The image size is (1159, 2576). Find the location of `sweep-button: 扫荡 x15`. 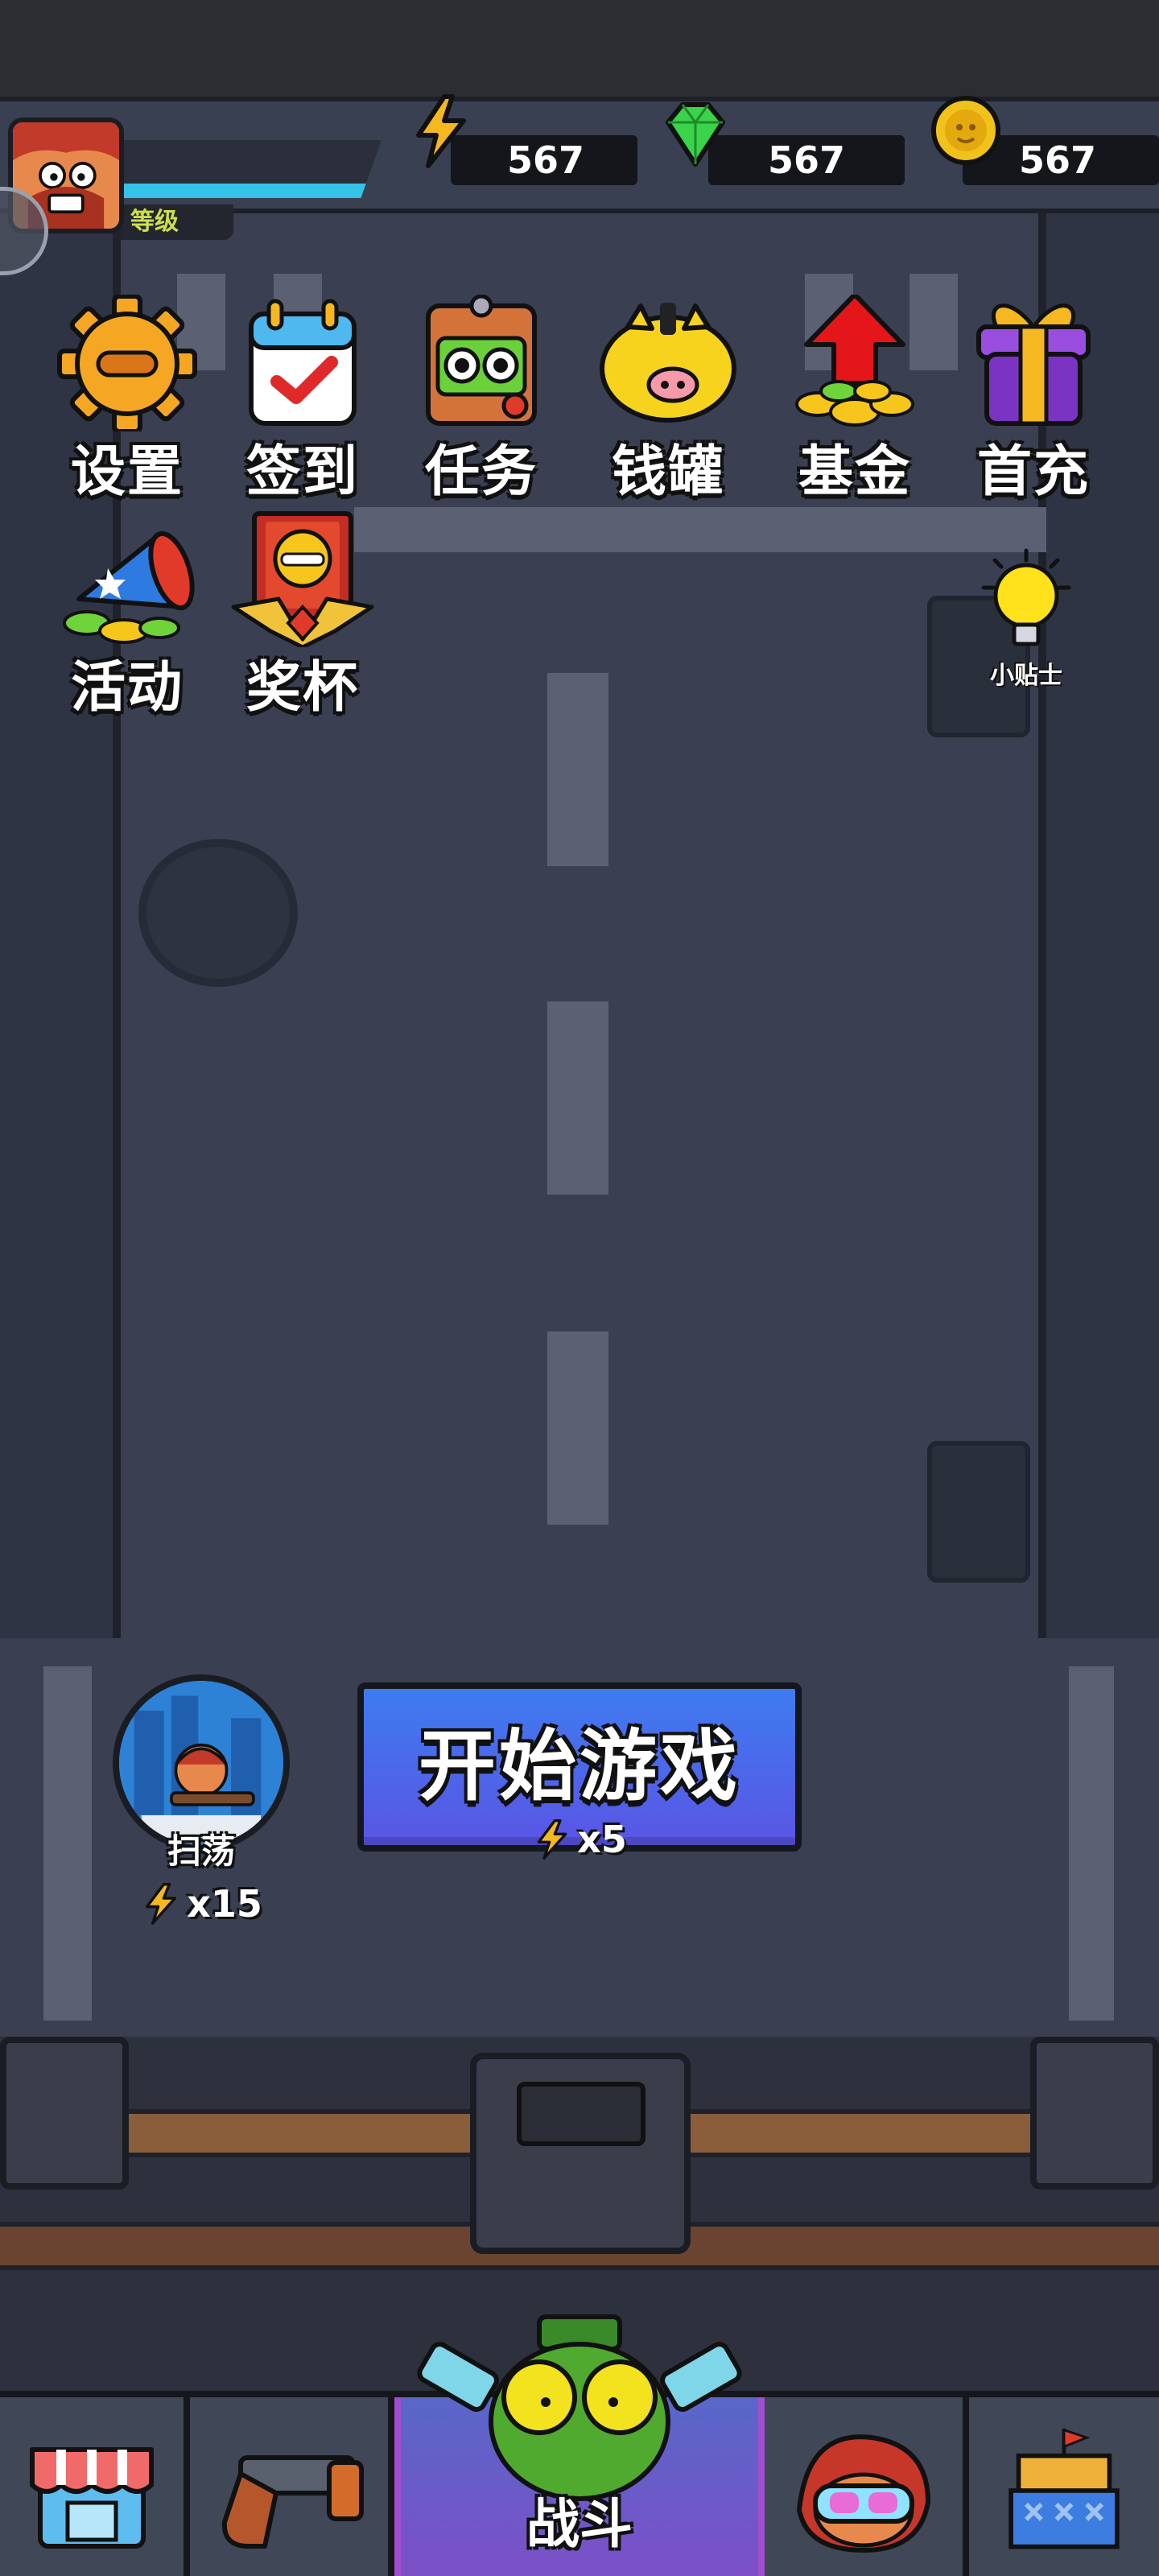

sweep-button: 扫荡 x15 is located at coordinates (201, 1800).